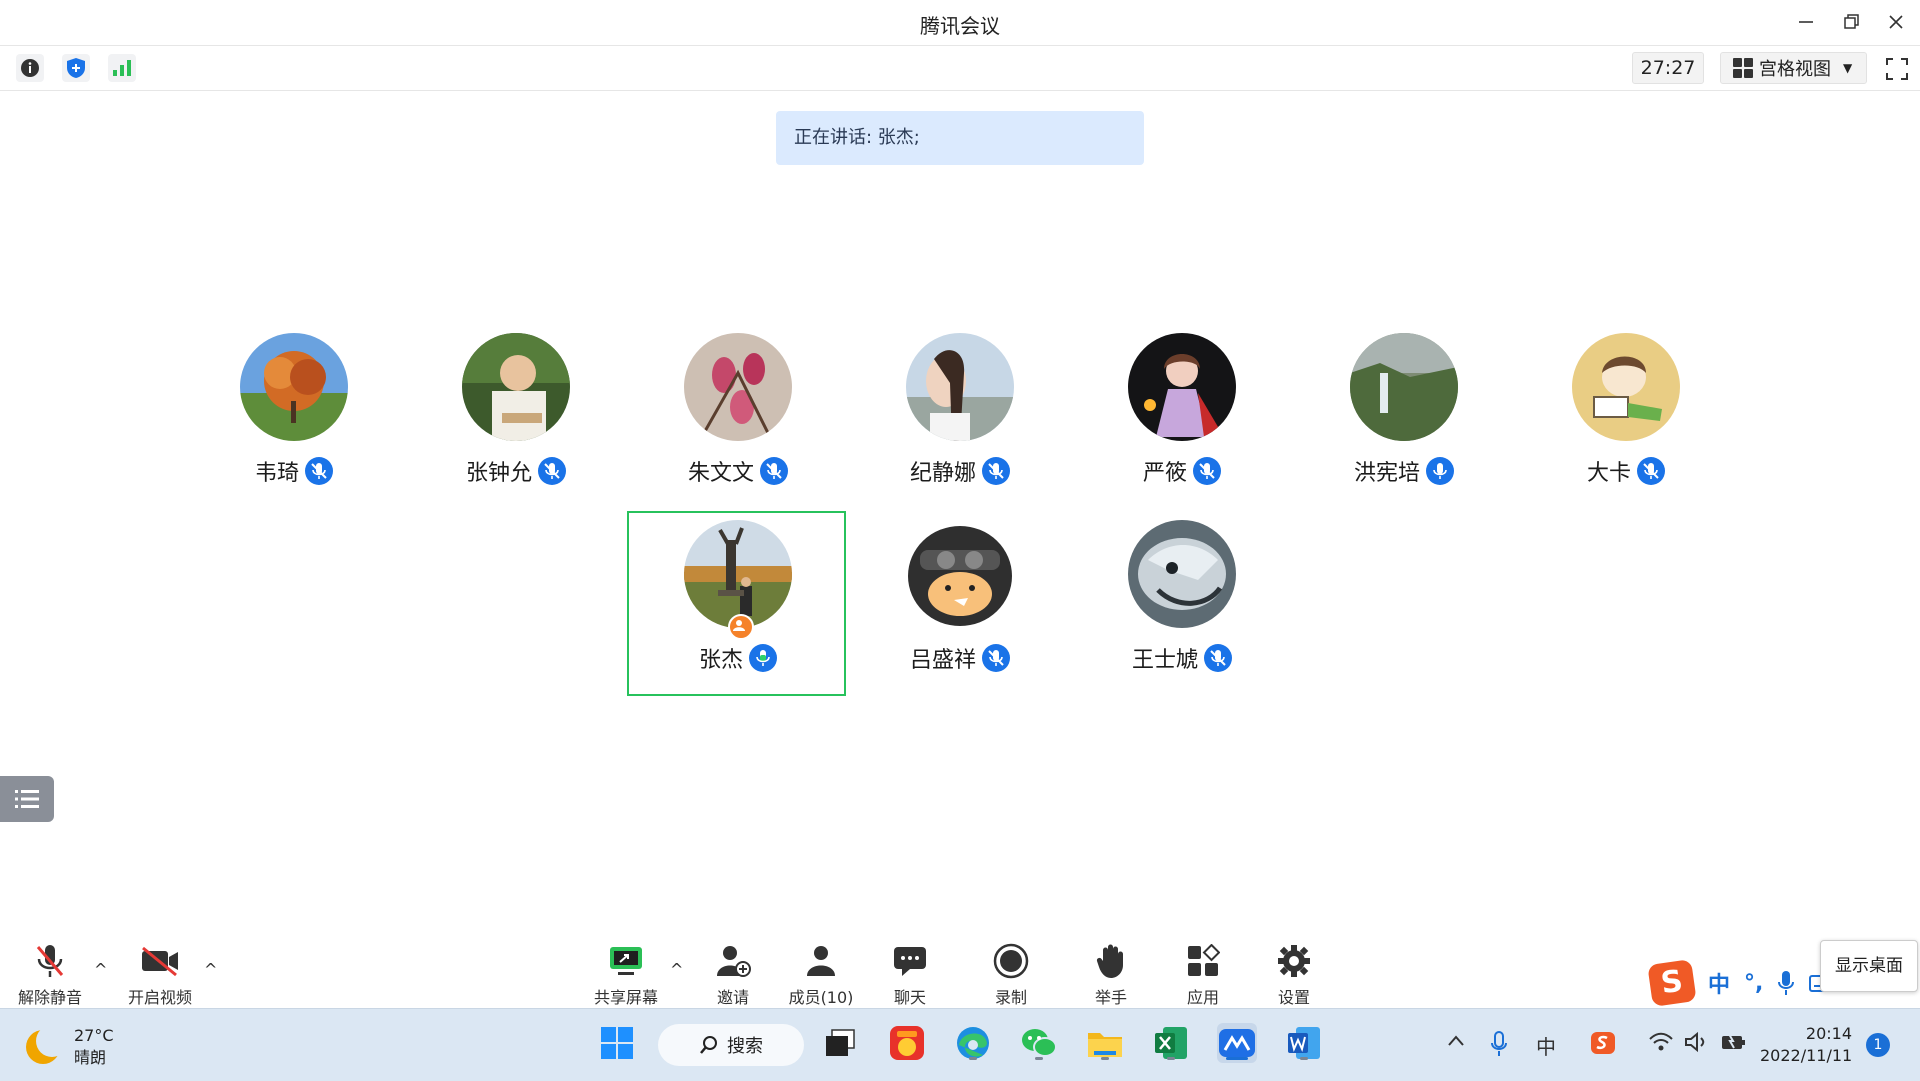 This screenshot has width=1920, height=1081. I want to click on participant-name-row: 张钟允, so click(516, 471).